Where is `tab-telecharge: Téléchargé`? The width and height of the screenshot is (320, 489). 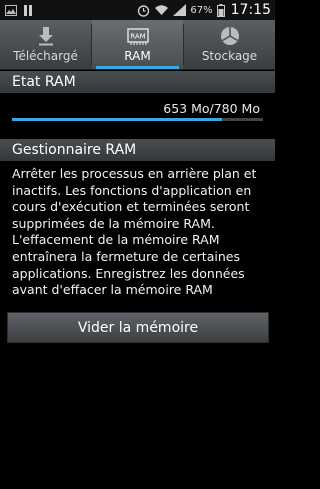
tab-telecharge: Téléchargé is located at coordinates (45, 44).